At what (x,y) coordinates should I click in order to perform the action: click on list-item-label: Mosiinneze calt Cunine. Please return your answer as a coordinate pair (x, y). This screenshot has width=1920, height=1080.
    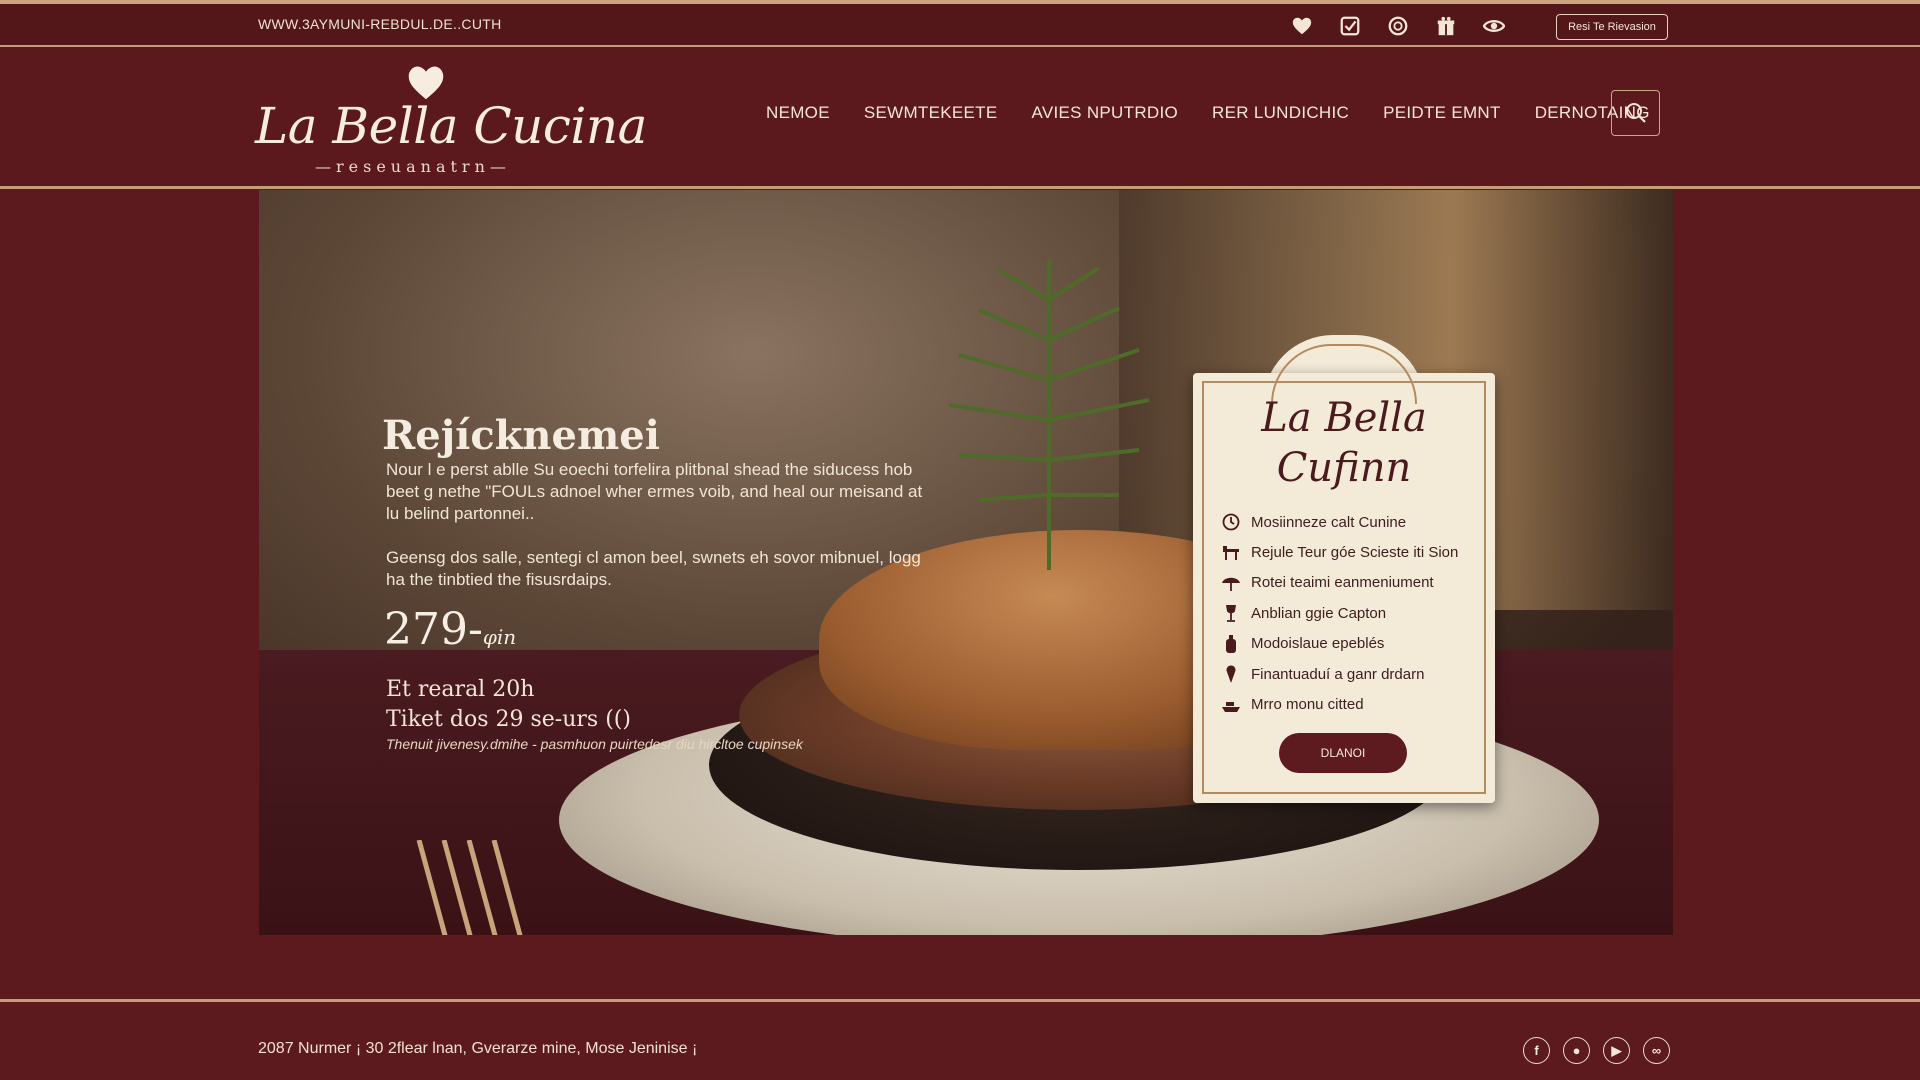
    Looking at the image, I should click on (1329, 522).